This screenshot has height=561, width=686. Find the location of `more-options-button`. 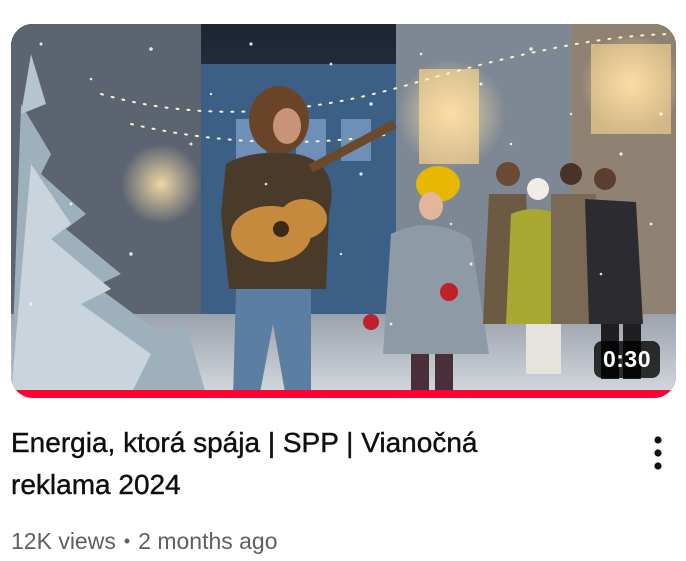

more-options-button is located at coordinates (658, 453).